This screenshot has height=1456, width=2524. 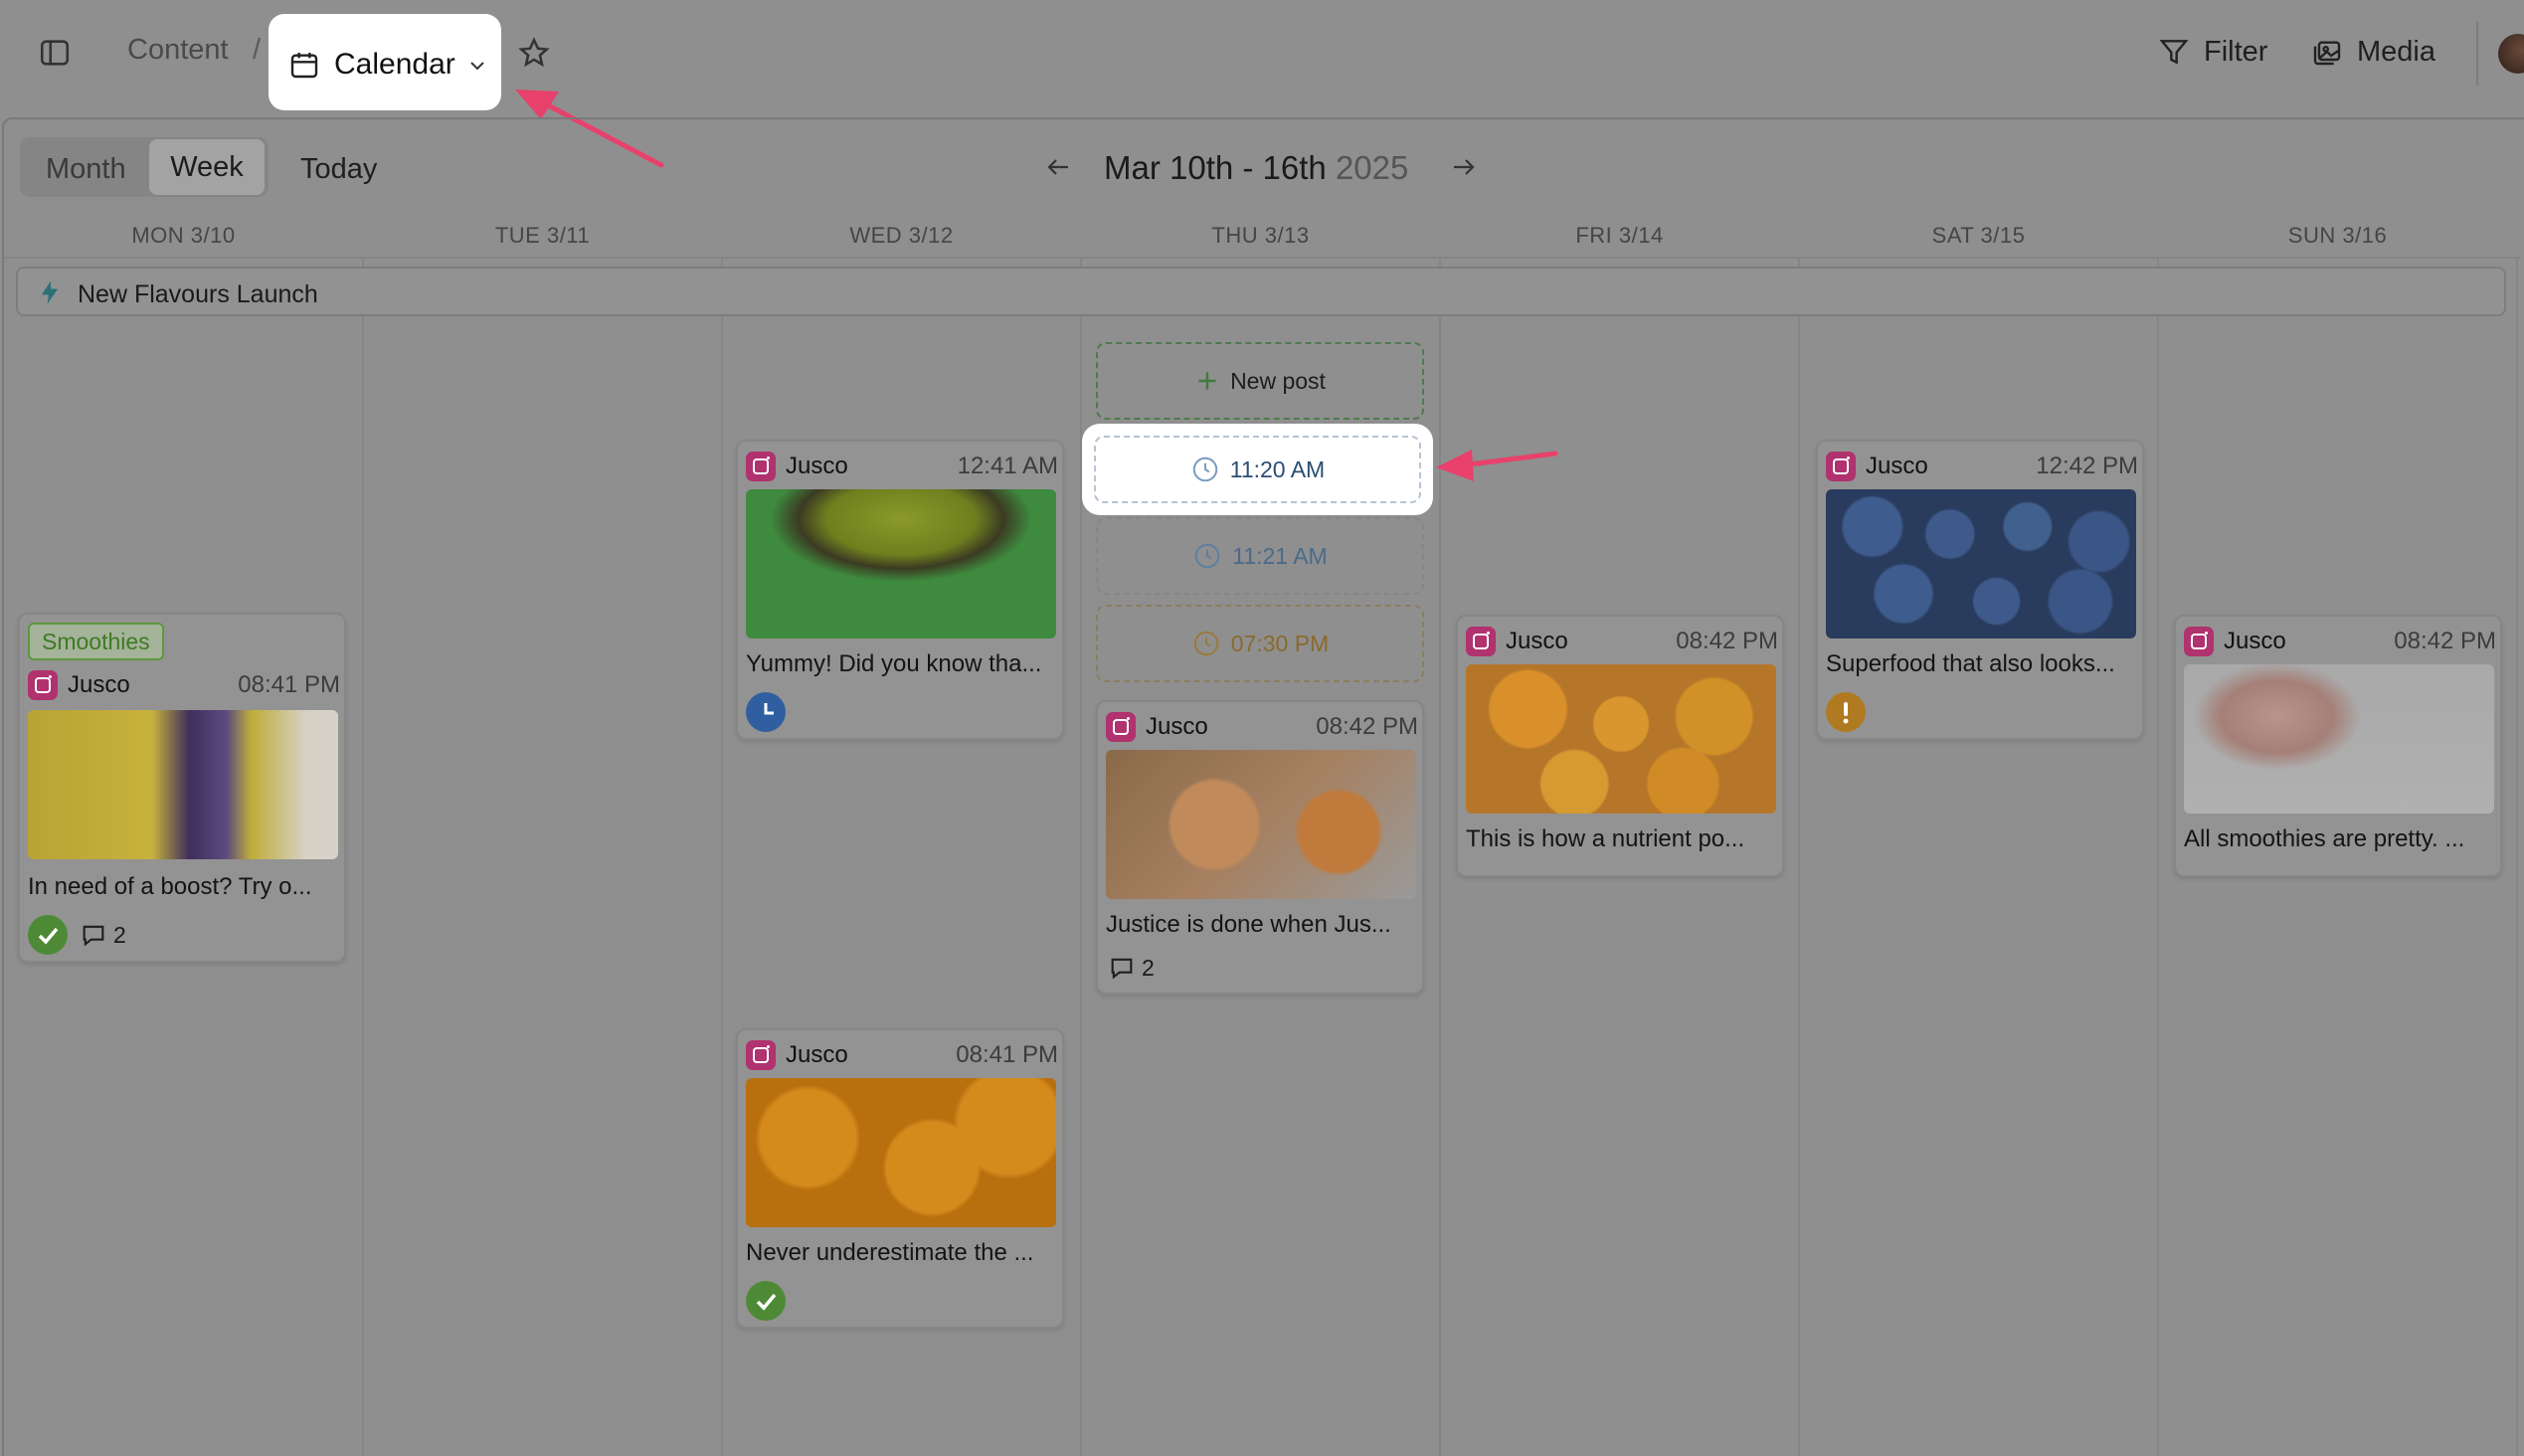 I want to click on day-header-mon: MON 3/10, so click(x=184, y=235).